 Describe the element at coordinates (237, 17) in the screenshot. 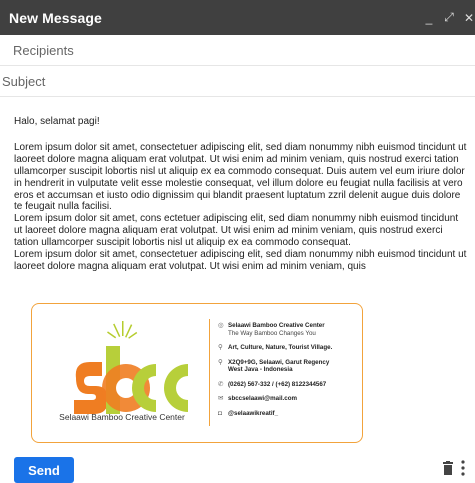

I see `compose-titlebar: New Message _ ⤢ ✕` at that location.